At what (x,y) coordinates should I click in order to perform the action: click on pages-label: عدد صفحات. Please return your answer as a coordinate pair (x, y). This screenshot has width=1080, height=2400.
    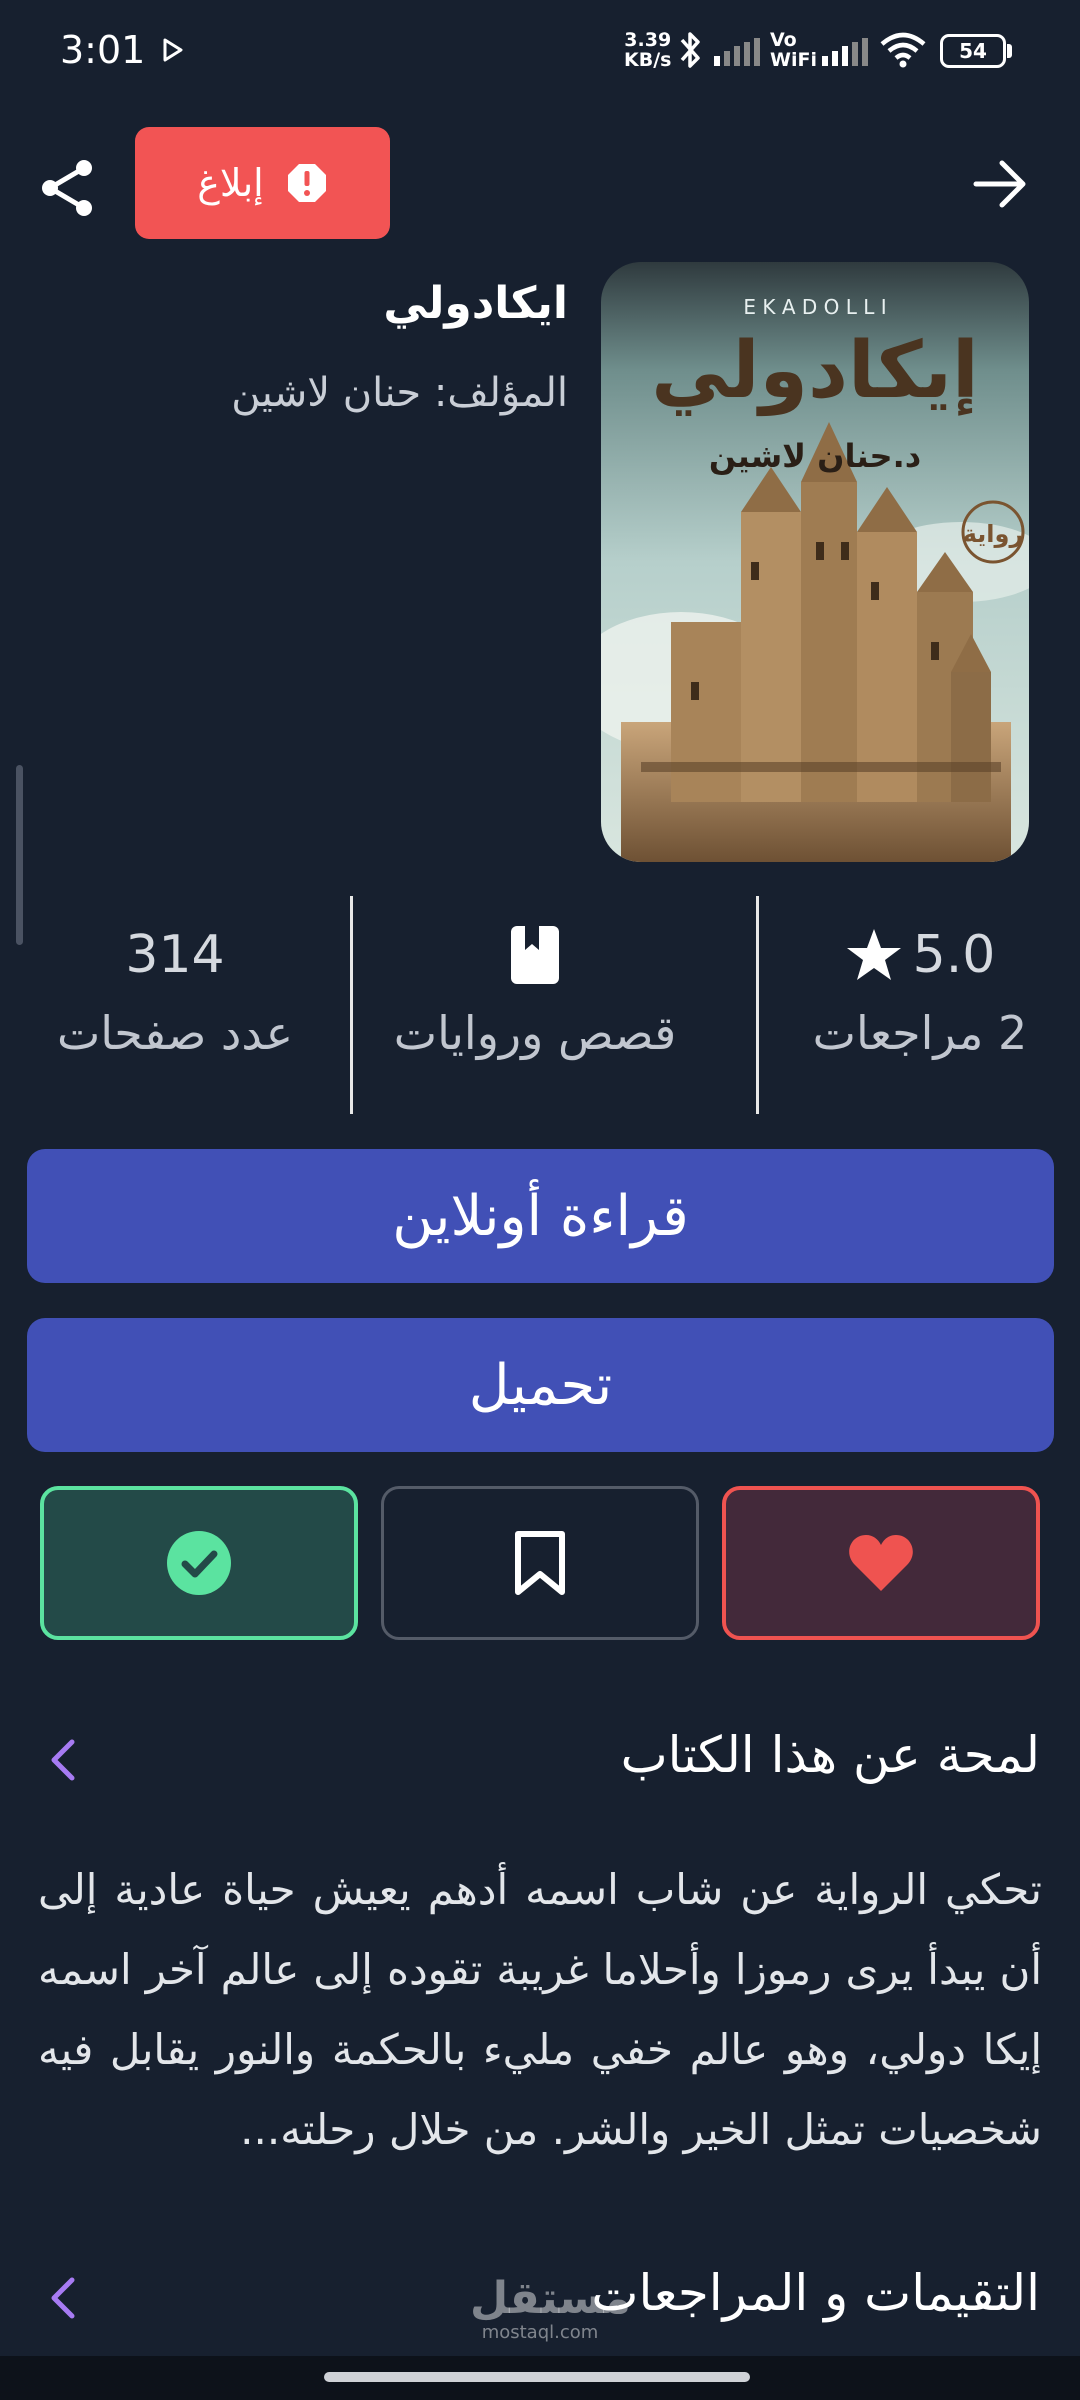
    Looking at the image, I should click on (175, 1033).